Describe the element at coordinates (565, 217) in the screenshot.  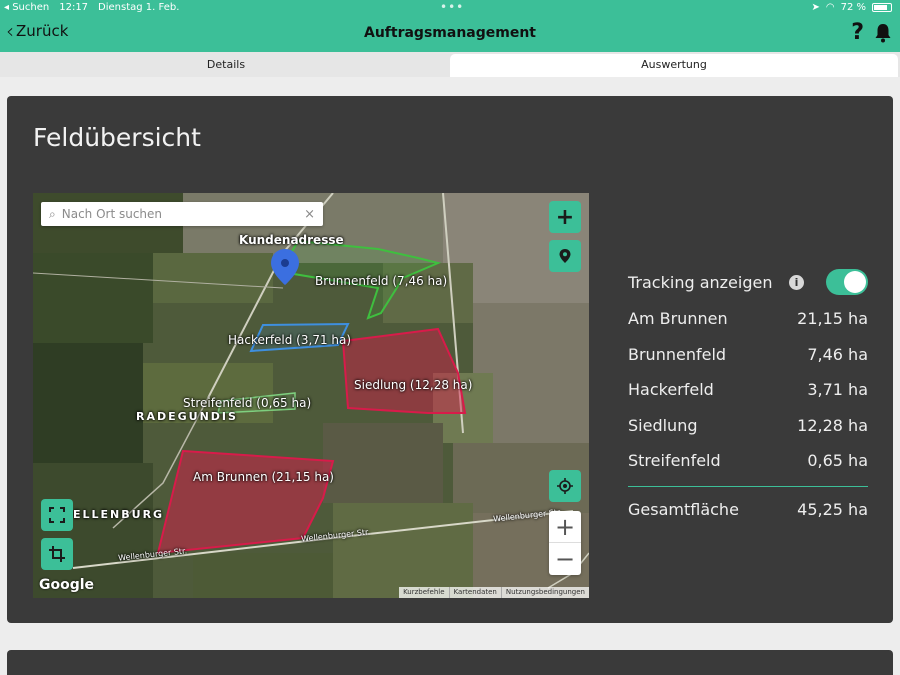
I see `add-field-button: +` at that location.